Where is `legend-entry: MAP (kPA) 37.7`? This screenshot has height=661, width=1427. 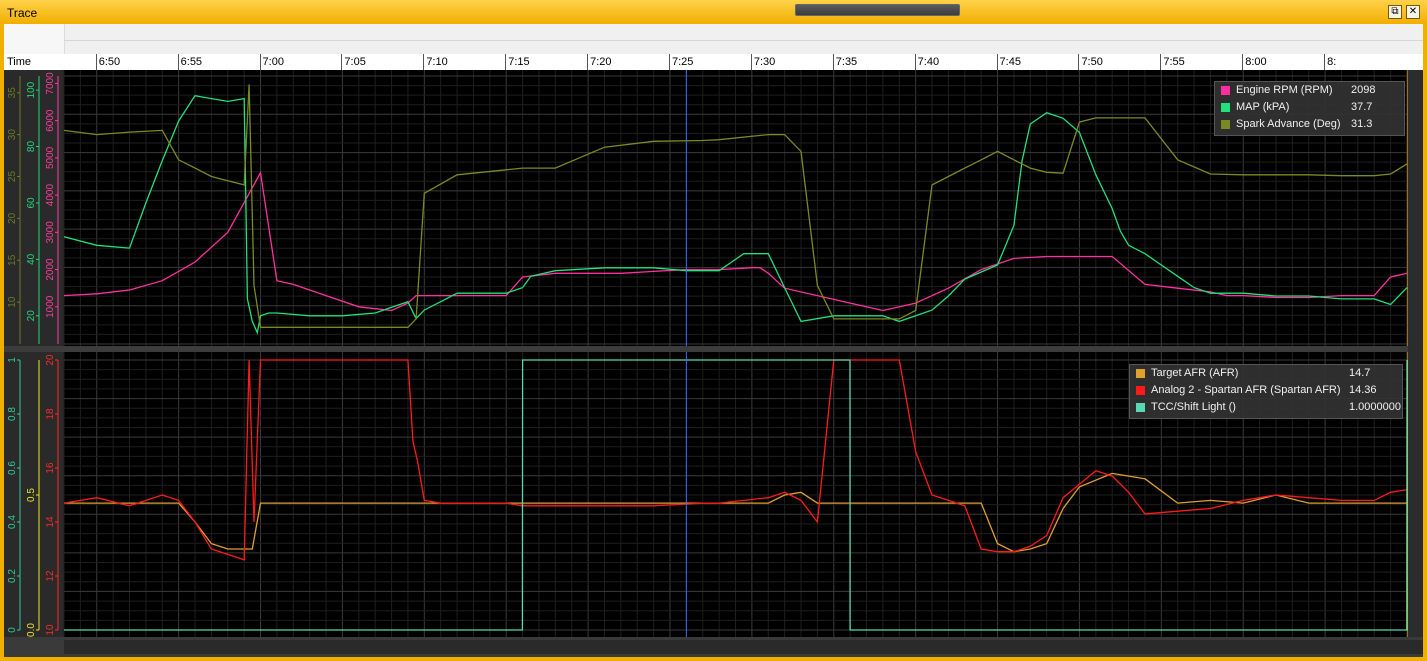
legend-entry: MAP (kPA) 37.7 is located at coordinates (1309, 107).